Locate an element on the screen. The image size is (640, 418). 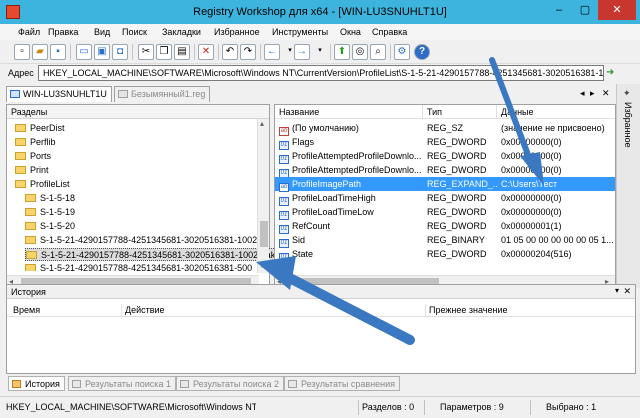
pin-icon: ▾ is located at coordinates (617, 290).